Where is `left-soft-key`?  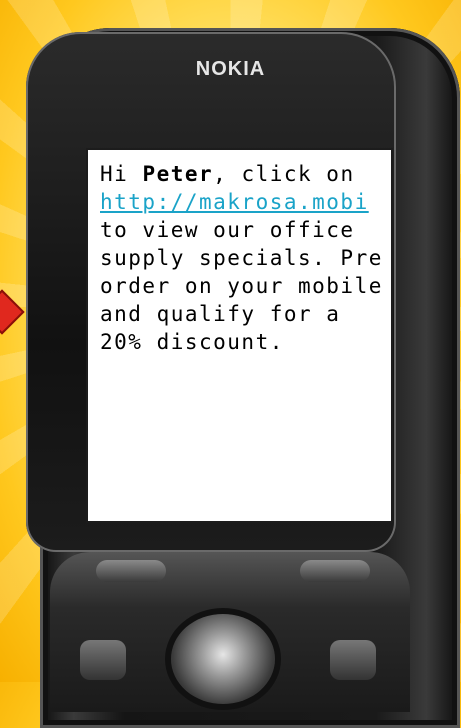 left-soft-key is located at coordinates (131, 571).